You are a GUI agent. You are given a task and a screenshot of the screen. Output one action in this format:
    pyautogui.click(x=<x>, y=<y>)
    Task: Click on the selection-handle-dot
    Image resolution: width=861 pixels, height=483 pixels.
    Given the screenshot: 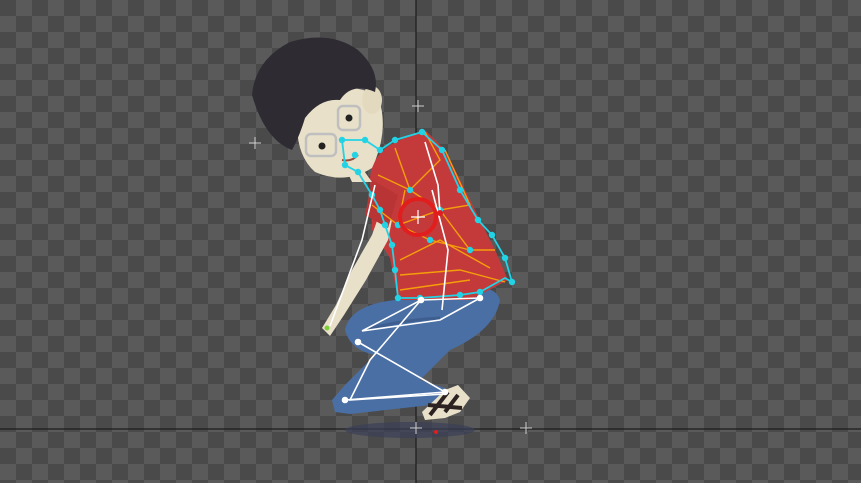 What is the action you would take?
    pyautogui.click(x=440, y=213)
    